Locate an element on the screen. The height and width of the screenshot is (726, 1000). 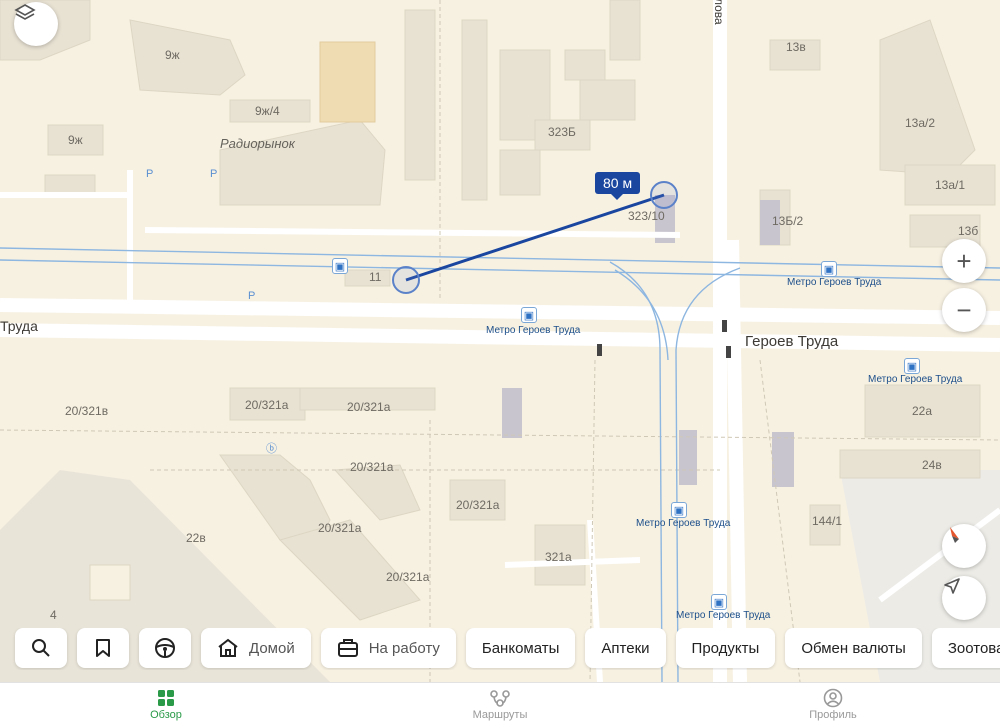
tab-routes-label: Маршруты is located at coordinates (500, 715).